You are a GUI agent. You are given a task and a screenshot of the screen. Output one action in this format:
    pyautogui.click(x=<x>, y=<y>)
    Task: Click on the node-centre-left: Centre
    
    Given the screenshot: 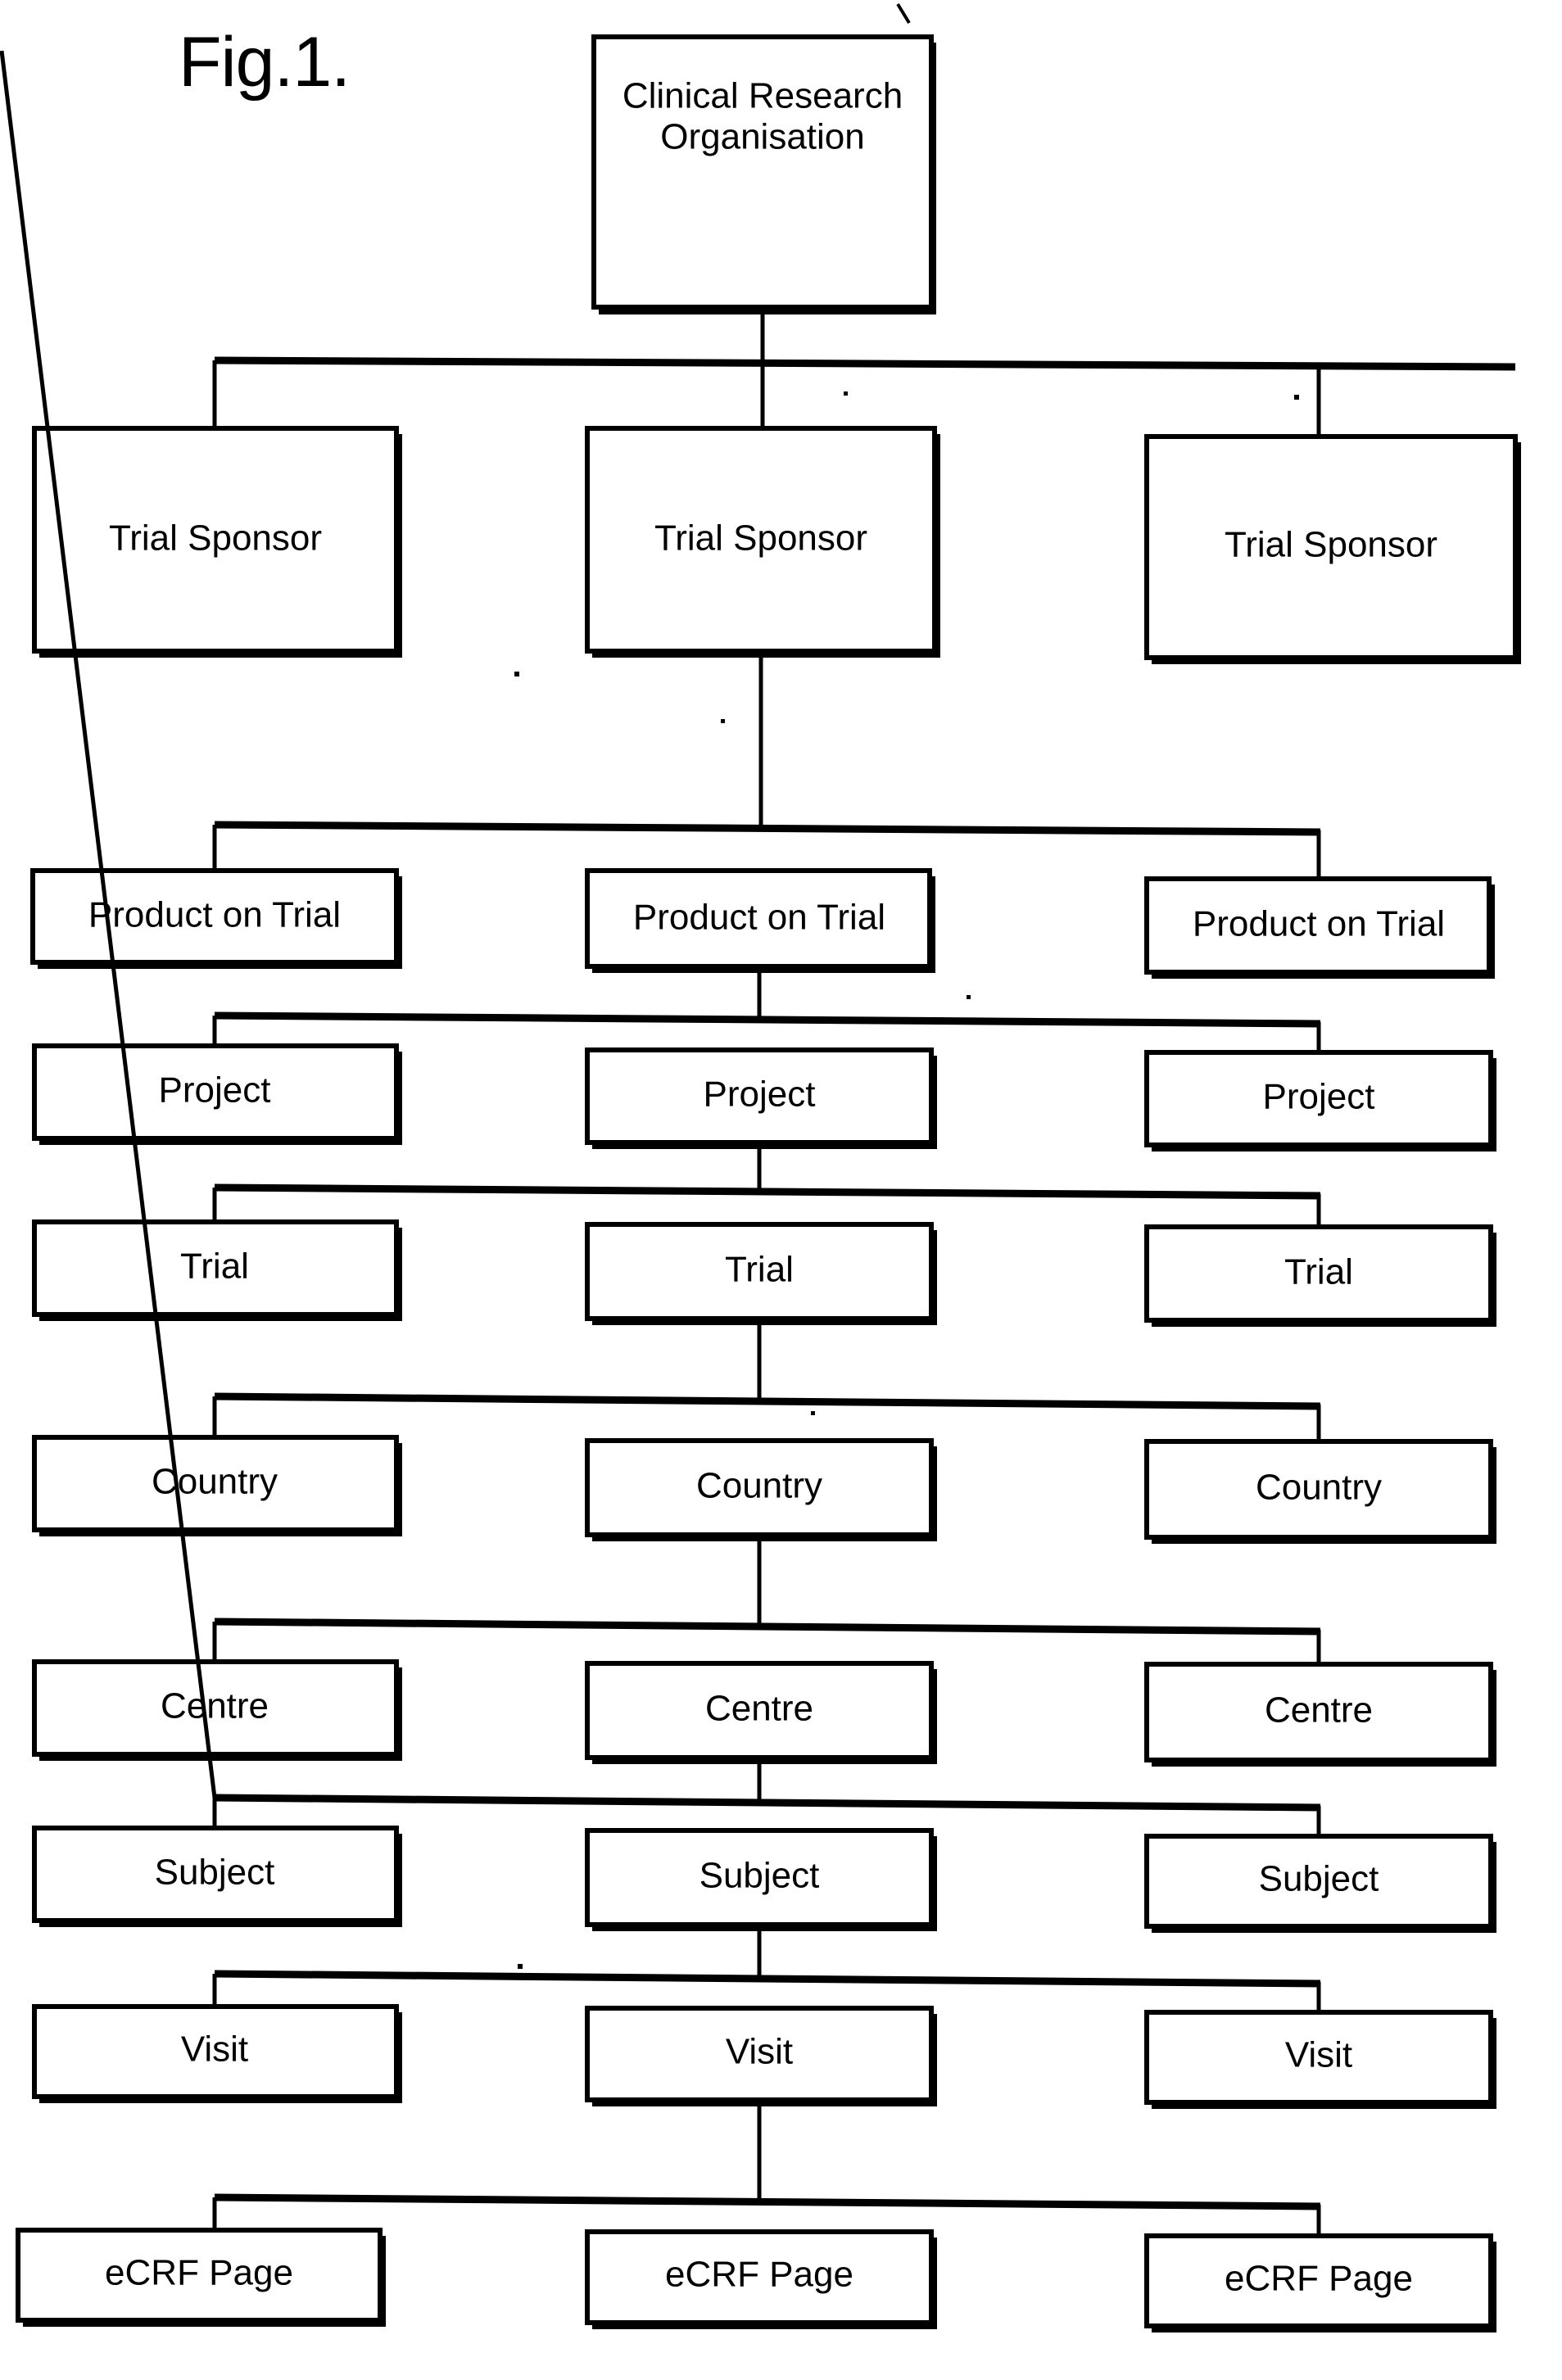 What is the action you would take?
    pyautogui.click(x=217, y=1710)
    